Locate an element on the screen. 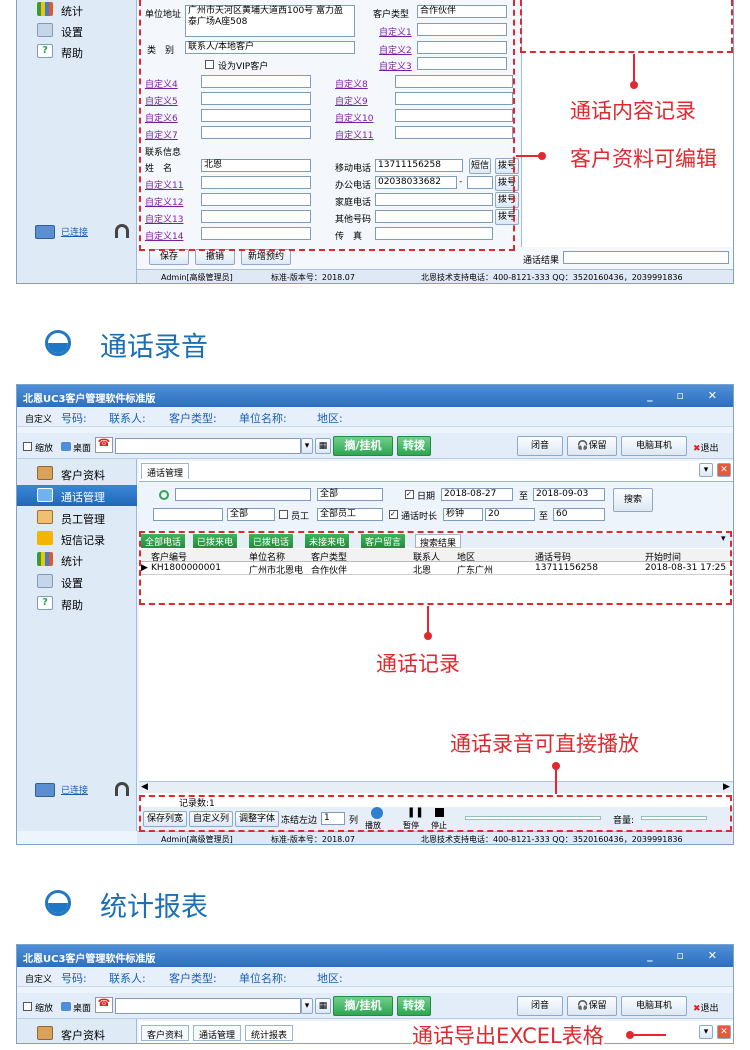 Image resolution: width=750 pixels, height=1050 pixels. filter-type-select: 全部 is located at coordinates (350, 494).